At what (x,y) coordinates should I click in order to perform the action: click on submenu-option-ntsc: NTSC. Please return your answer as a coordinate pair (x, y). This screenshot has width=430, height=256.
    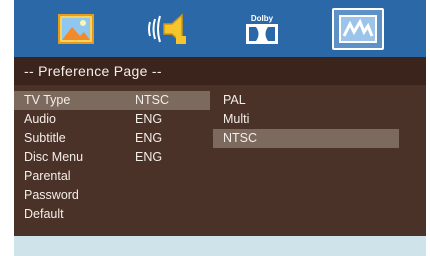
    Looking at the image, I should click on (306, 138).